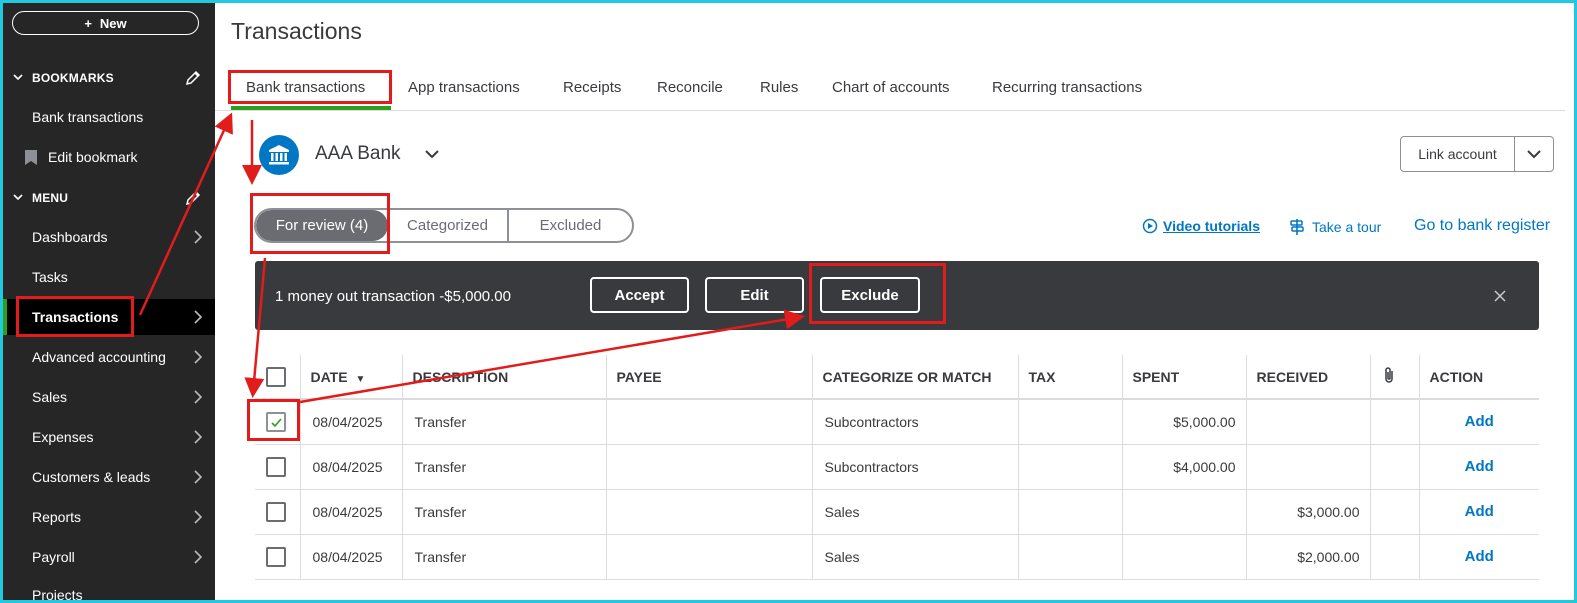  Describe the element at coordinates (73, 78) in the screenshot. I see `bookmarks-header-label: BOOKMARKS` at that location.